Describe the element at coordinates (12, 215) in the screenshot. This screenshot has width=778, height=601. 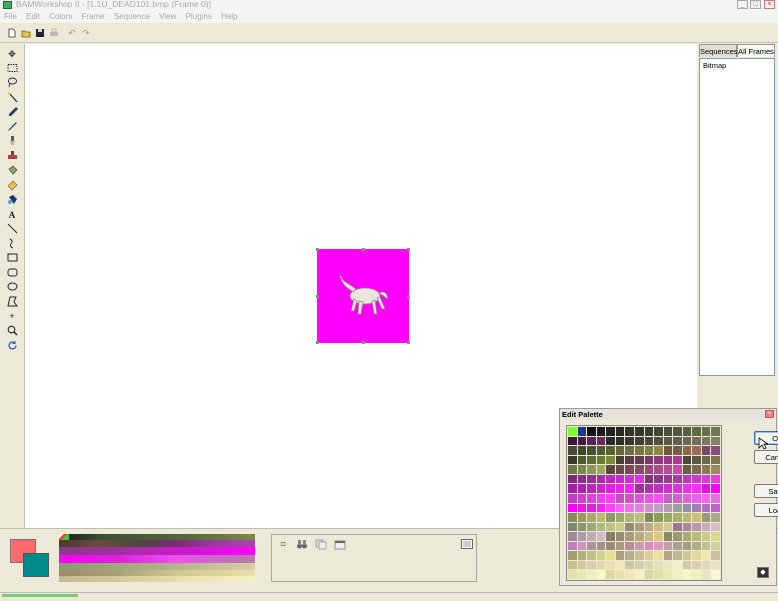
I see `text-icon: A` at that location.